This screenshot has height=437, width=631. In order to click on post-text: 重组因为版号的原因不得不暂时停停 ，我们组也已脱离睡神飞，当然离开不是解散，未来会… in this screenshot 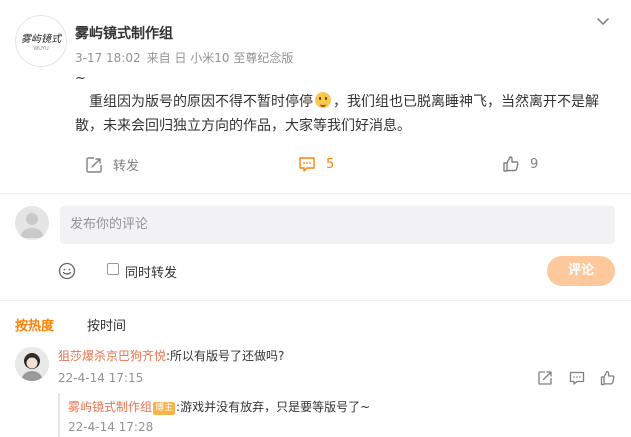, I will do `click(345, 114)`.